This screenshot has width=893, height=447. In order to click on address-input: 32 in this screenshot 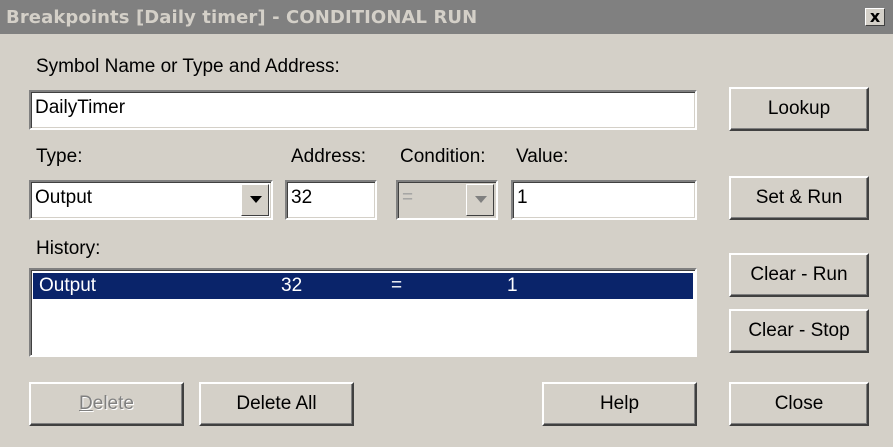, I will do `click(331, 200)`.